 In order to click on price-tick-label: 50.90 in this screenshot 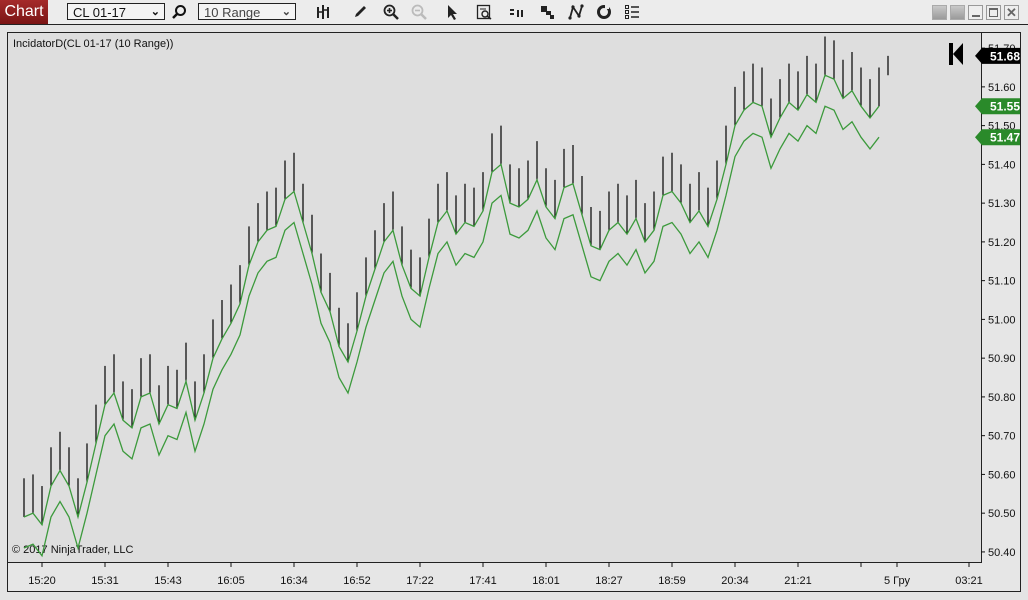, I will do `click(1002, 359)`.